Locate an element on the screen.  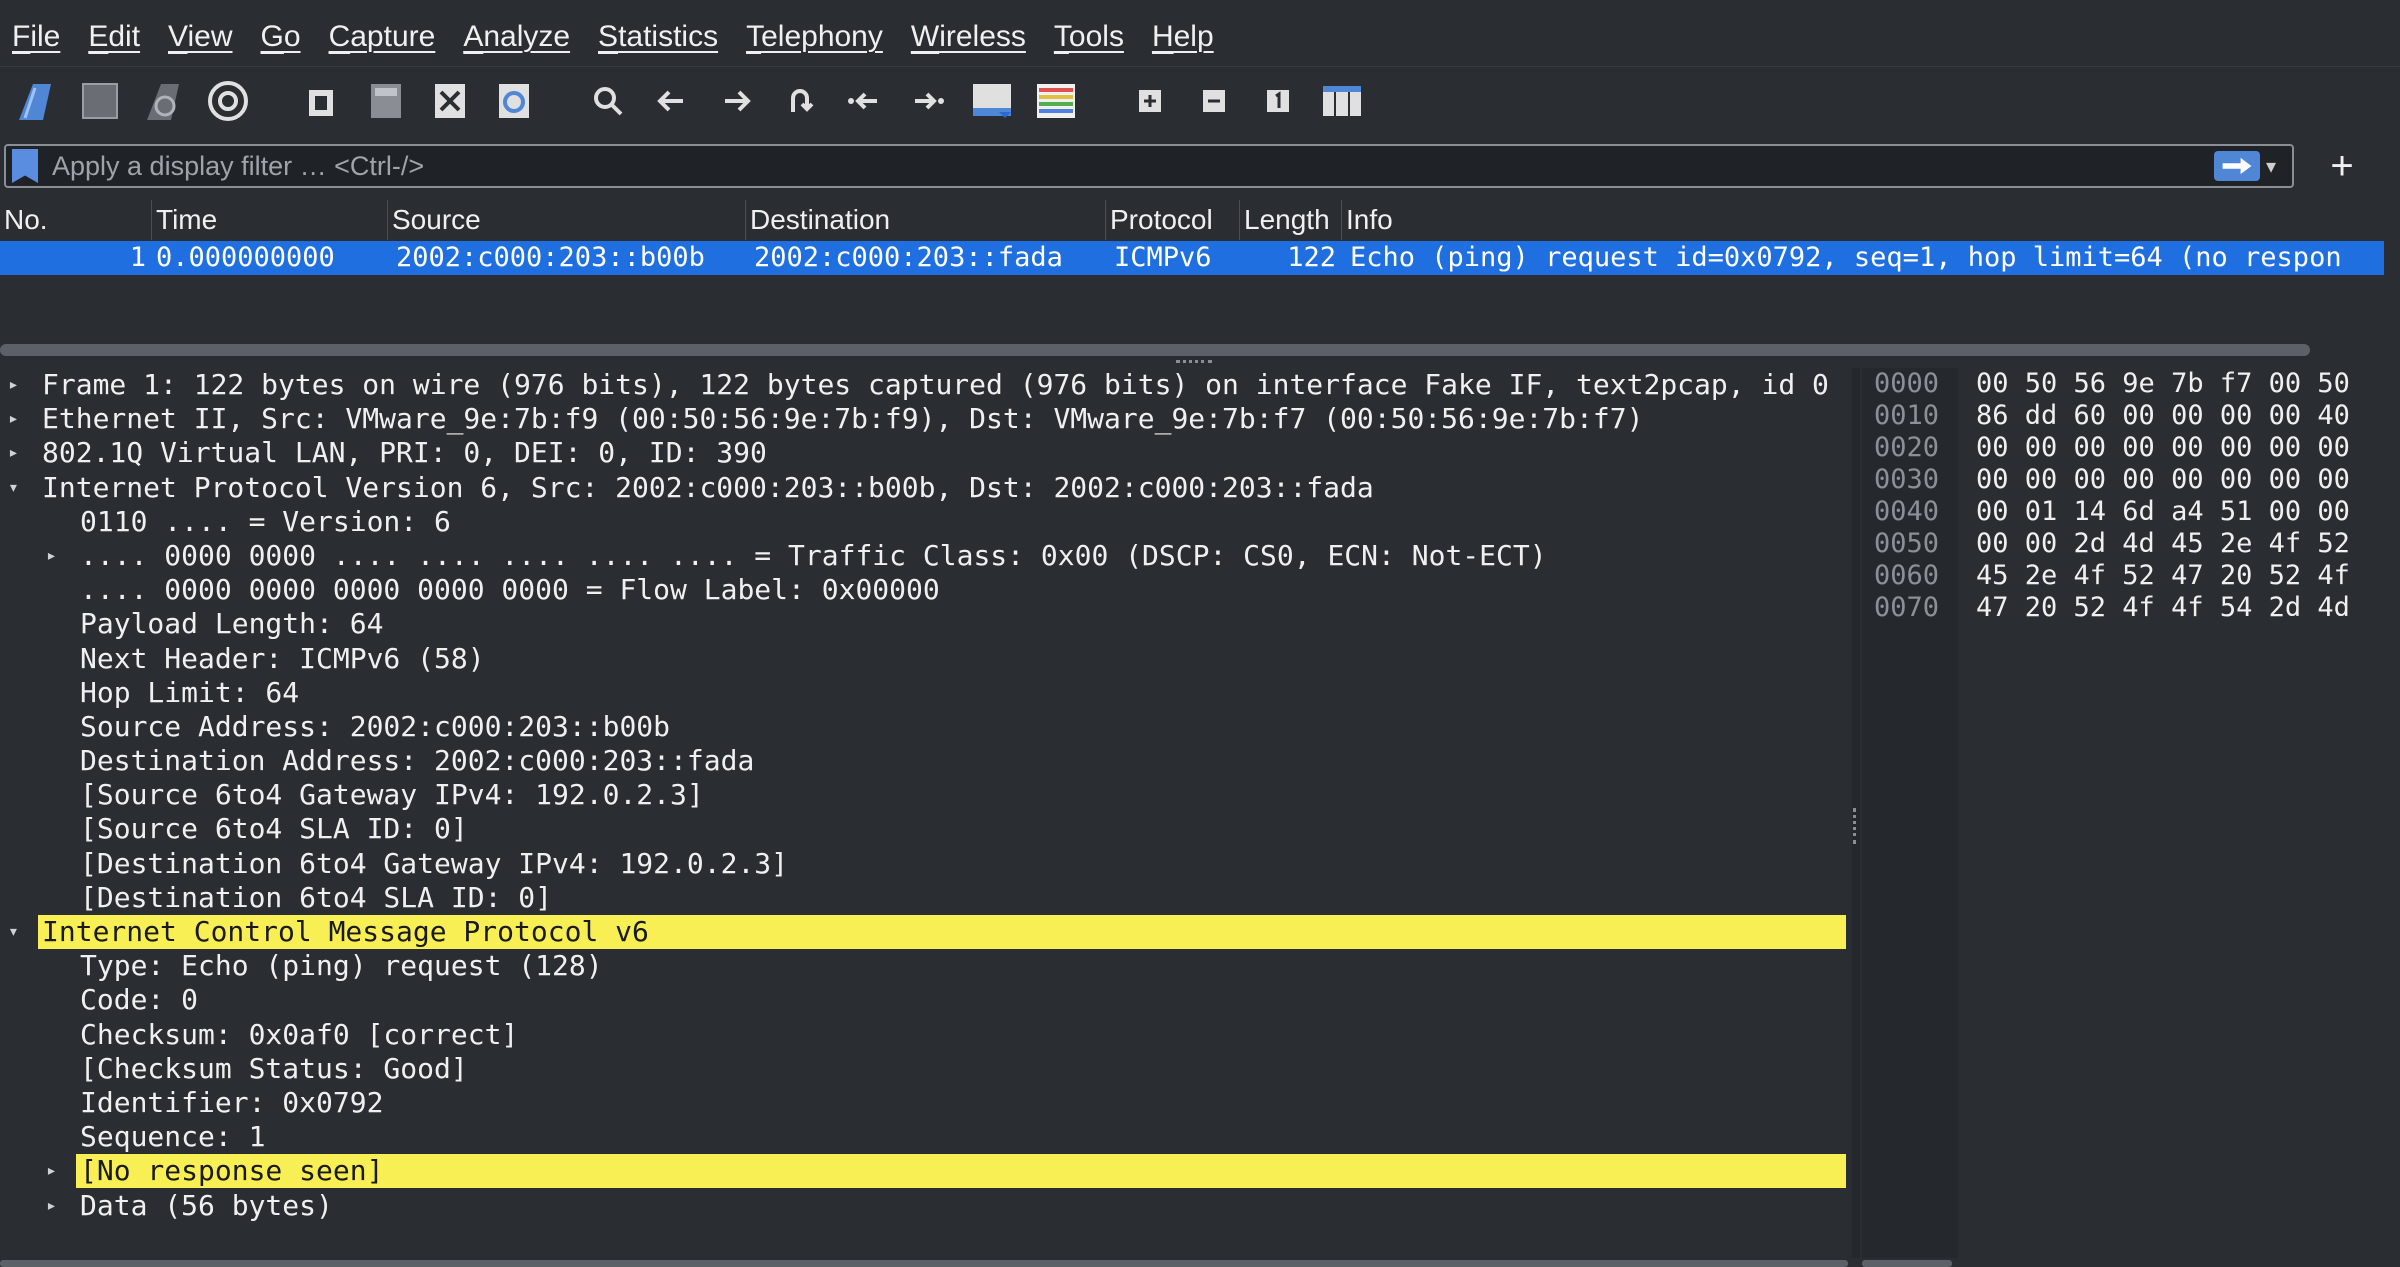
menu-edit: Edit is located at coordinates (114, 37).